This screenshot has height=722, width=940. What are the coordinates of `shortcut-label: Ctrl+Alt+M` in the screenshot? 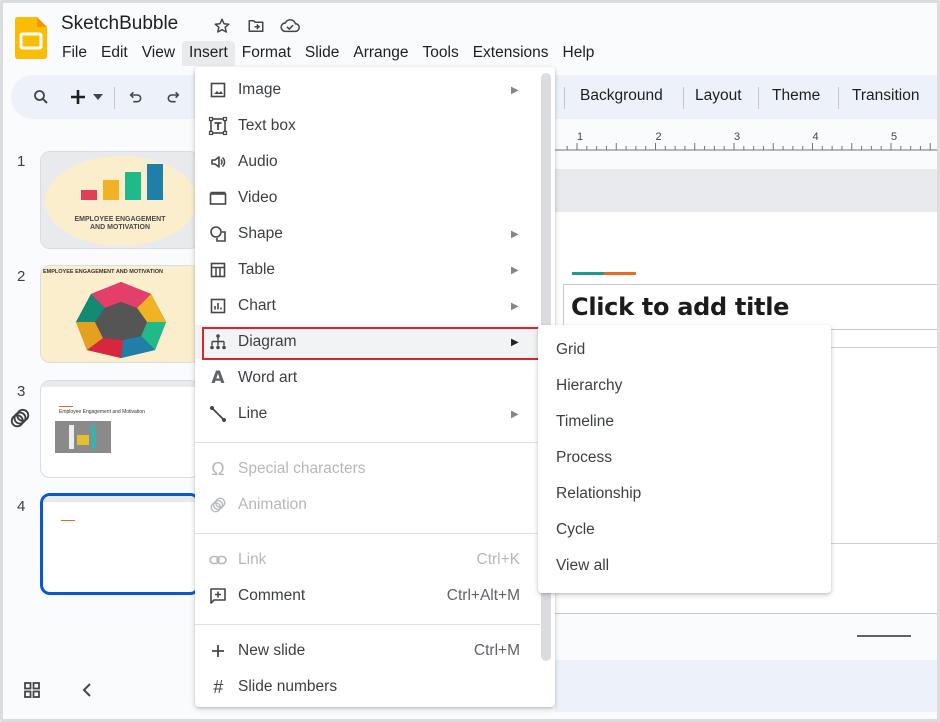 It's located at (483, 595).